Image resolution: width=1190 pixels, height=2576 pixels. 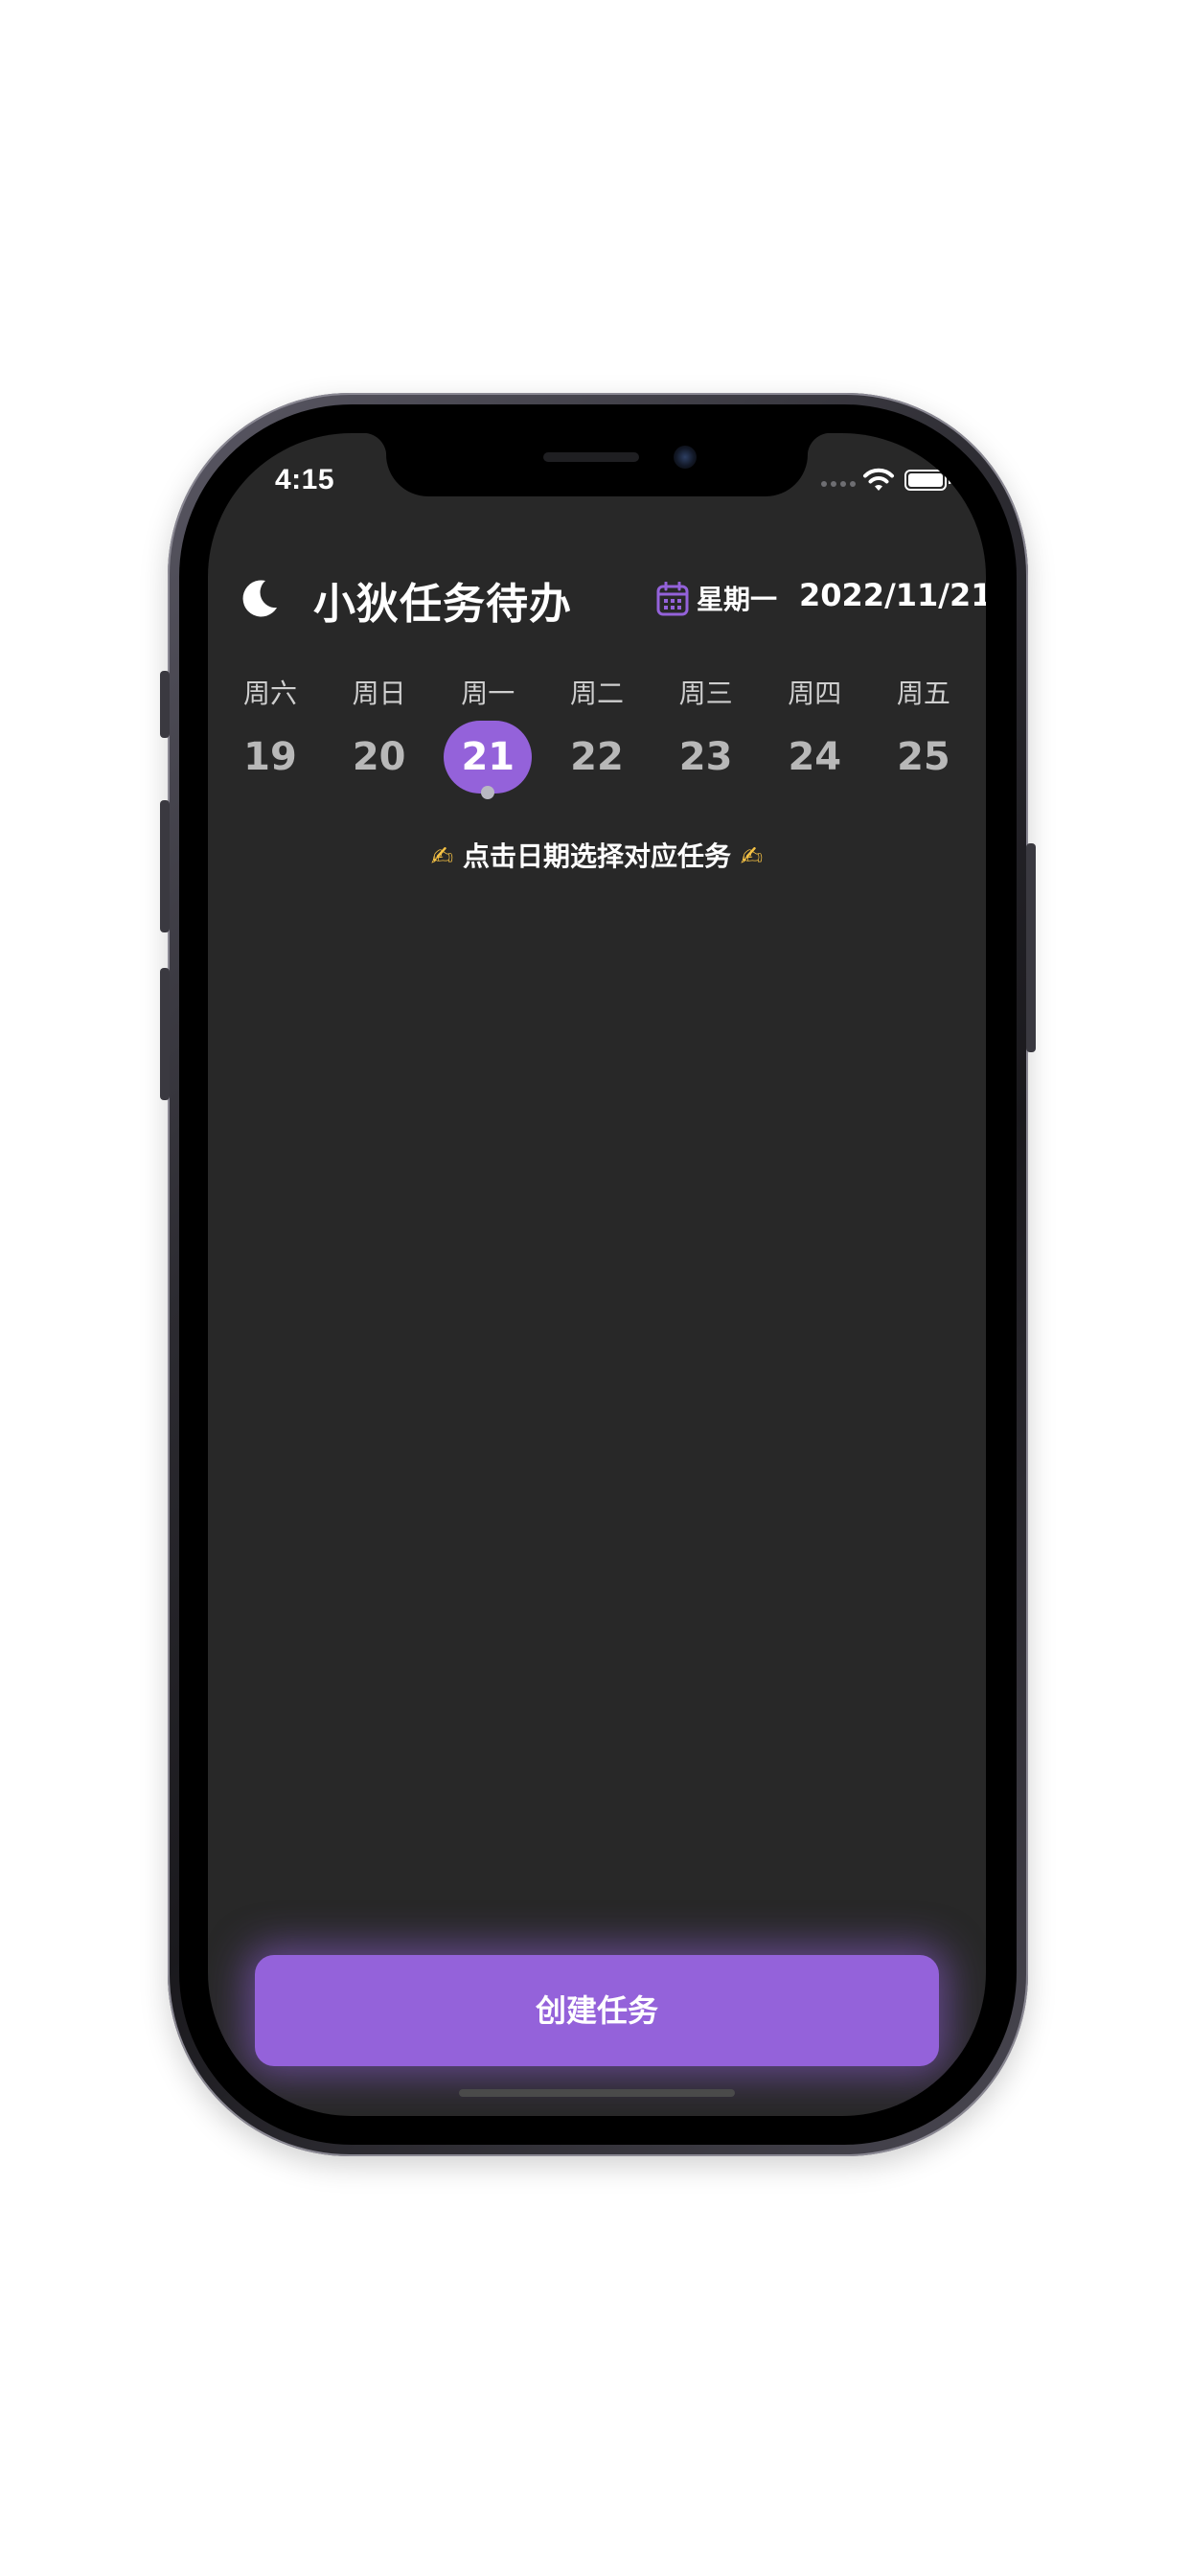 I want to click on volume-down-button, so click(x=165, y=1034).